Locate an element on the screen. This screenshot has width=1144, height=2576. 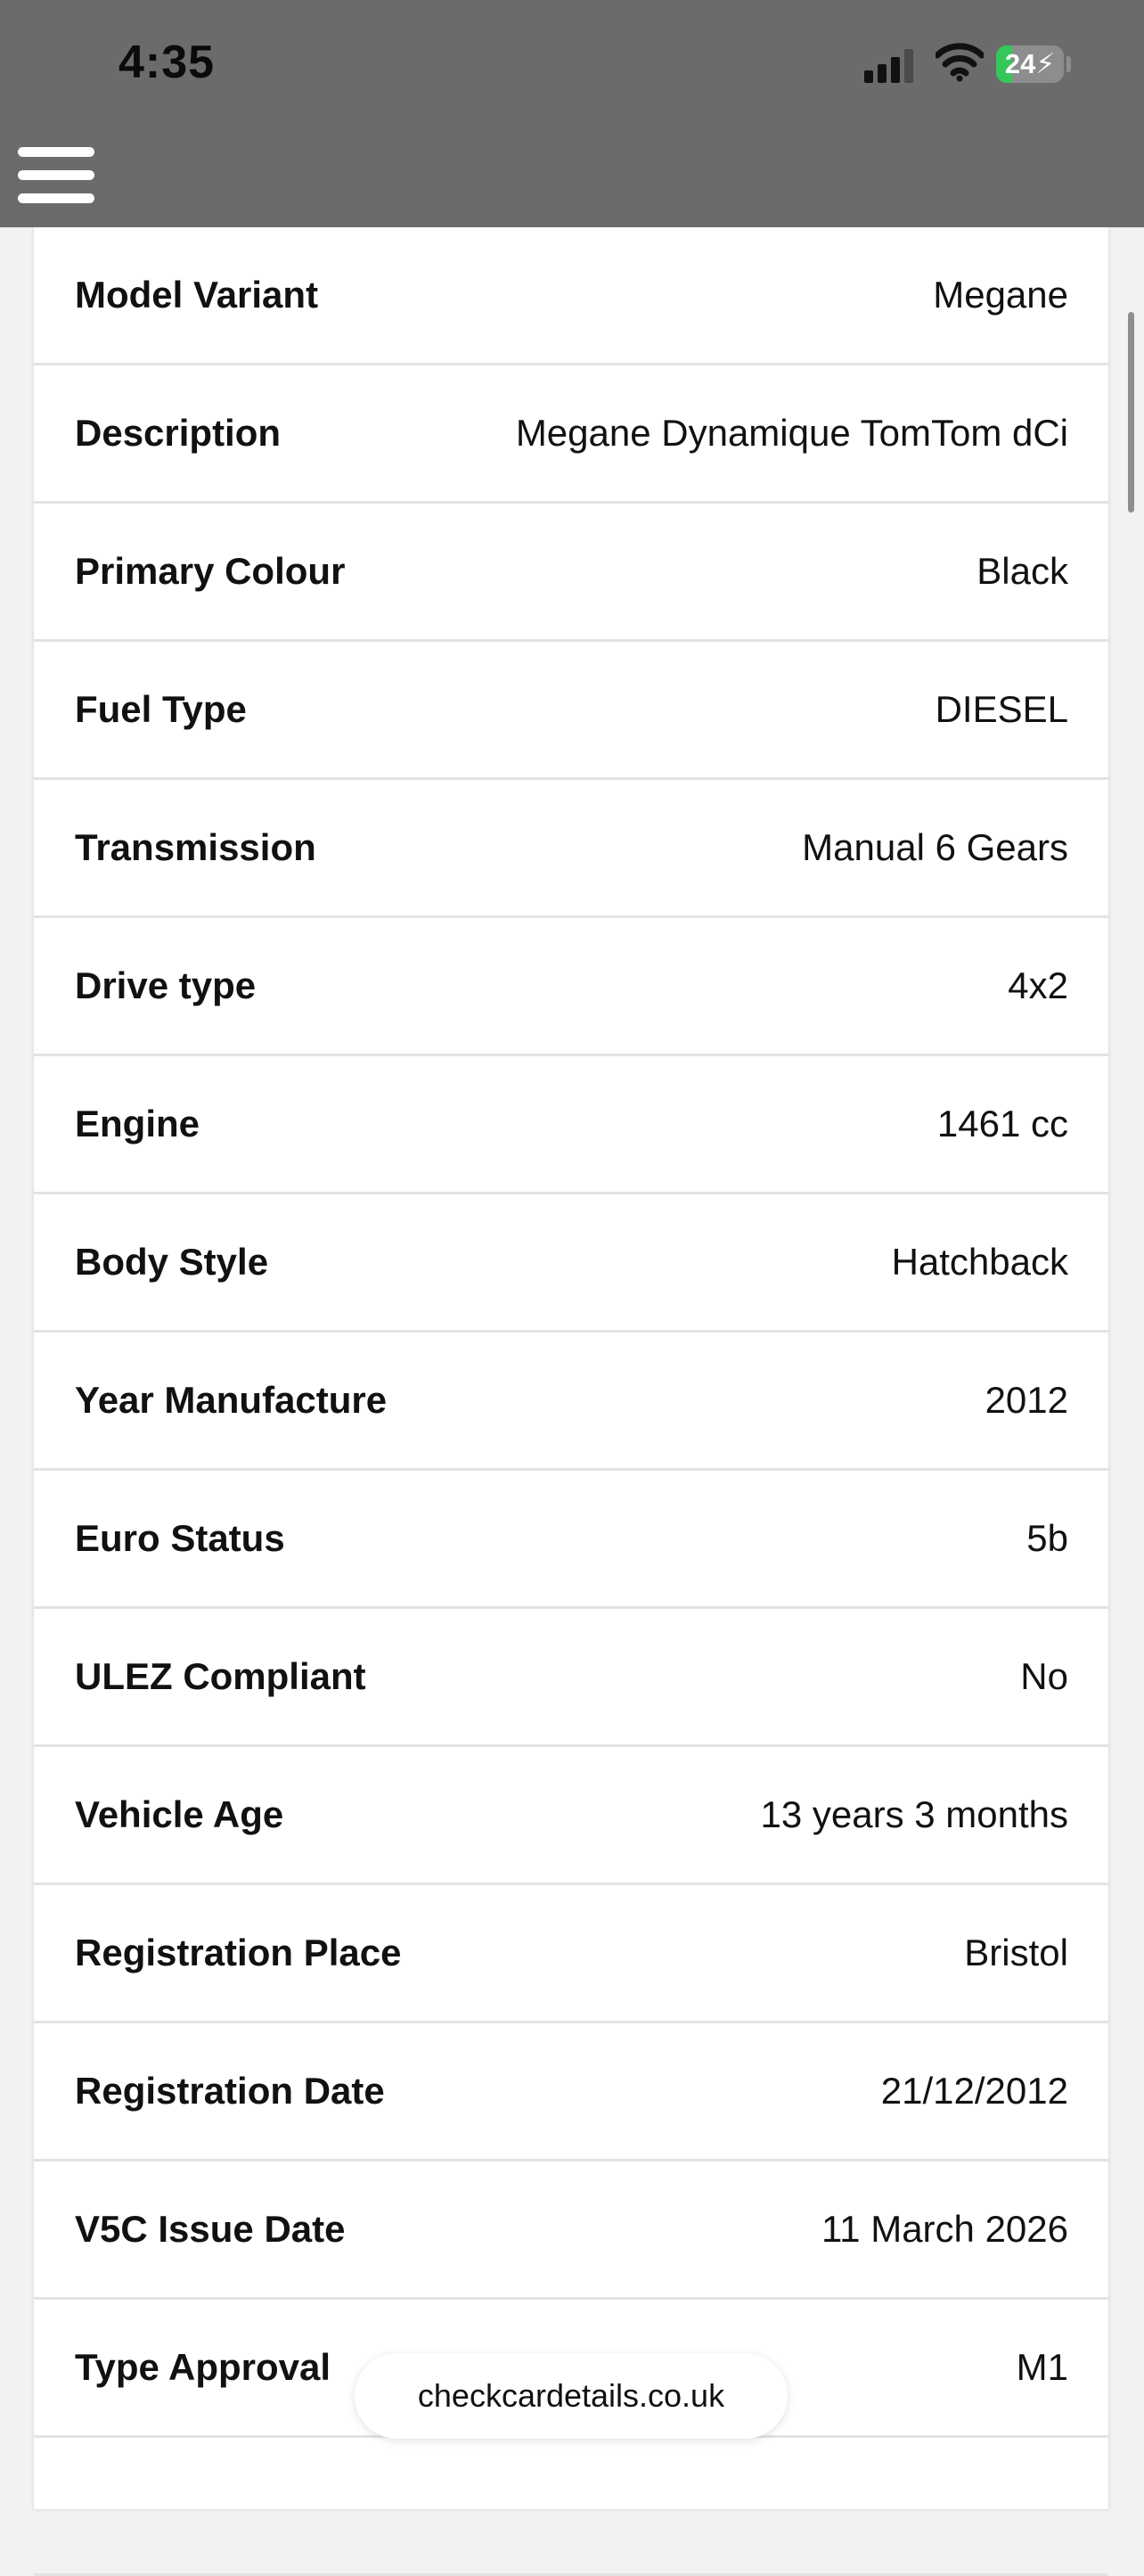
status-time: 4:35 is located at coordinates (167, 62).